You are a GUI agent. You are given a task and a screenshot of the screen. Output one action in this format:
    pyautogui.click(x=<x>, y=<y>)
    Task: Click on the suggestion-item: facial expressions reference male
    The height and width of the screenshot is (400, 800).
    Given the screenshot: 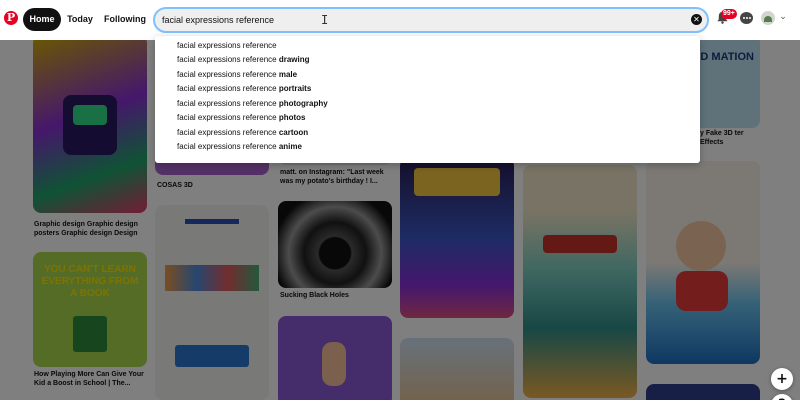 What is the action you would take?
    pyautogui.click(x=237, y=75)
    